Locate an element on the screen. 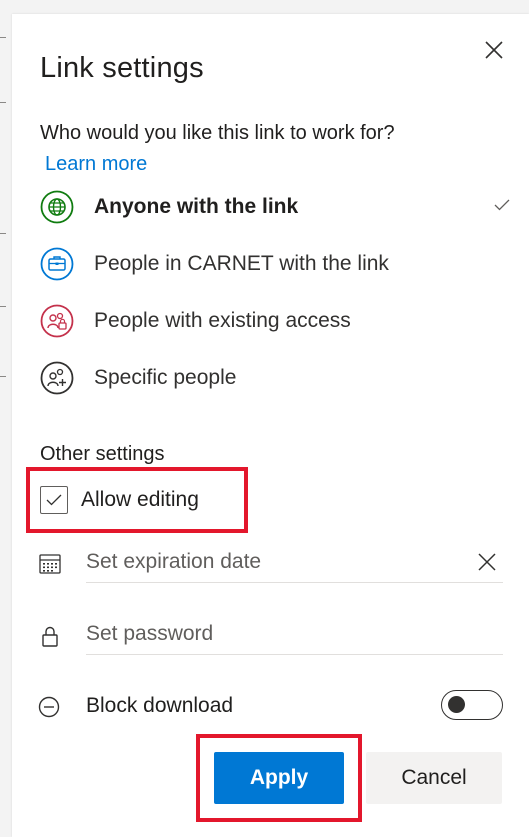 The image size is (529, 837). checkbox is located at coordinates (54, 500).